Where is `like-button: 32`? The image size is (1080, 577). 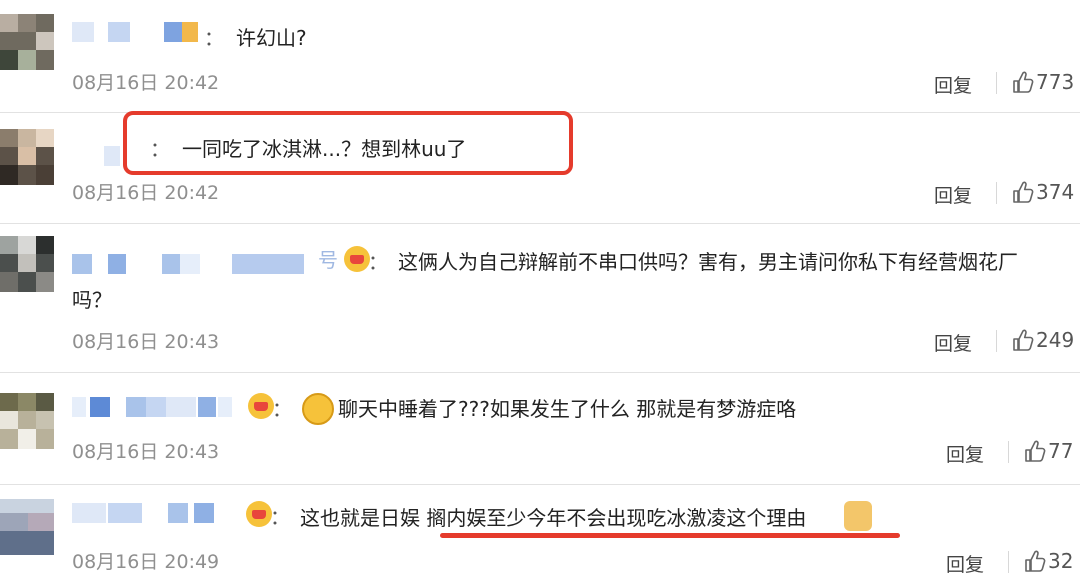 like-button: 32 is located at coordinates (1048, 561).